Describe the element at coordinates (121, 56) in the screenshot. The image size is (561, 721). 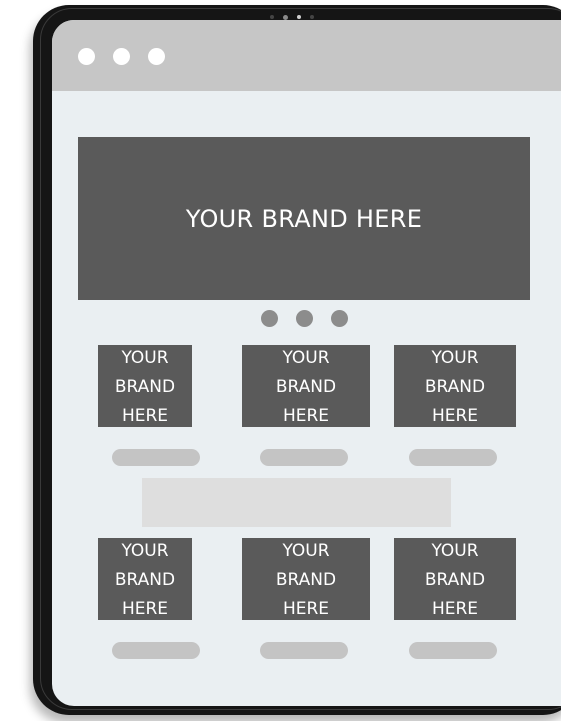
I see `window-minimize-button` at that location.